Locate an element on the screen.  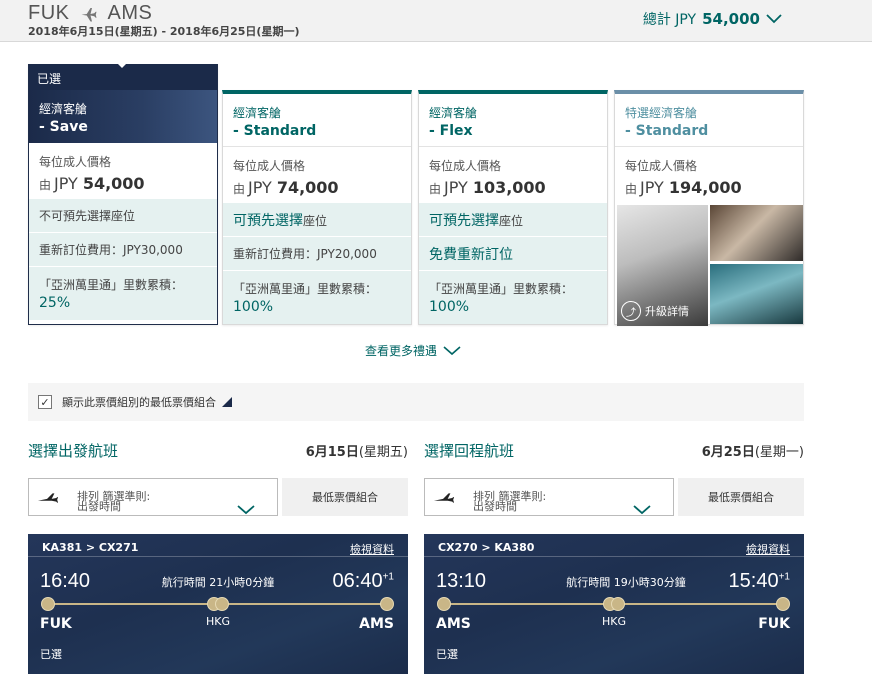
fare-cabin: 經濟客艙 - Flex is located at coordinates (513, 120).